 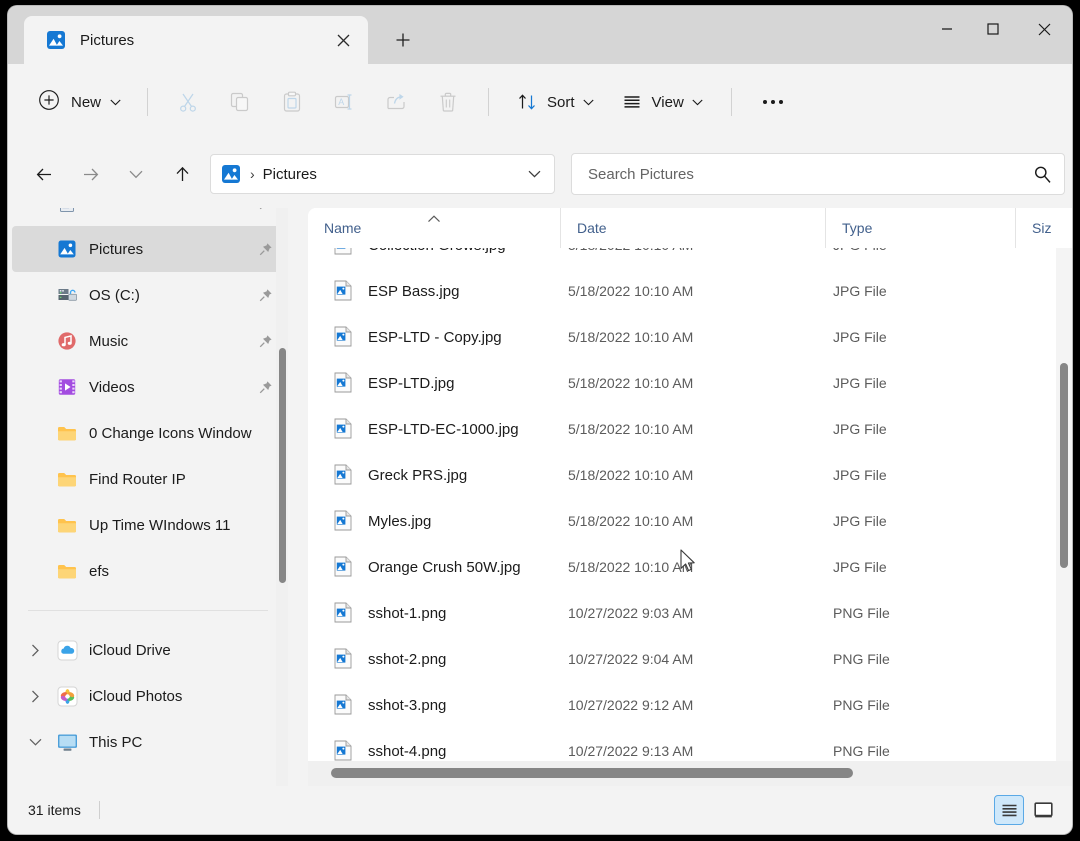 I want to click on forward-button, so click(x=90, y=174).